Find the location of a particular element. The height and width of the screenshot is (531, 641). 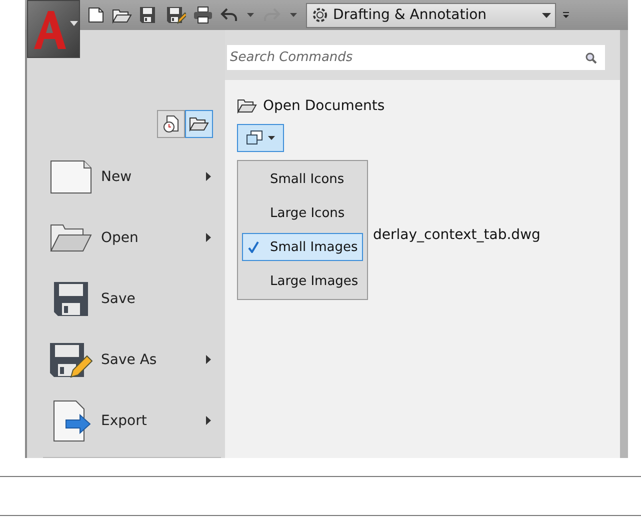

recent-documents-button is located at coordinates (171, 124).